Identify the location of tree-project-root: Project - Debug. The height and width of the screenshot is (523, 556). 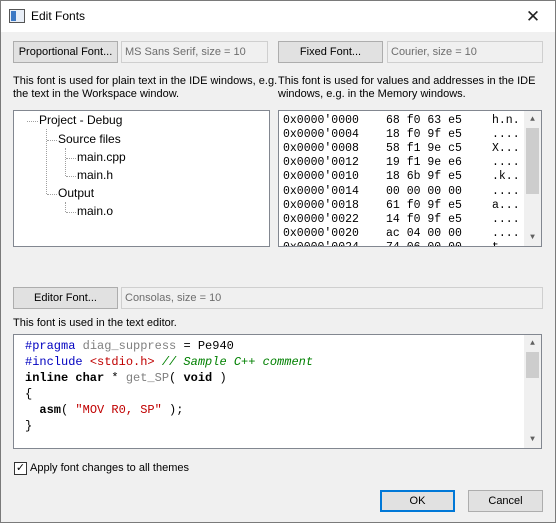
(80, 120).